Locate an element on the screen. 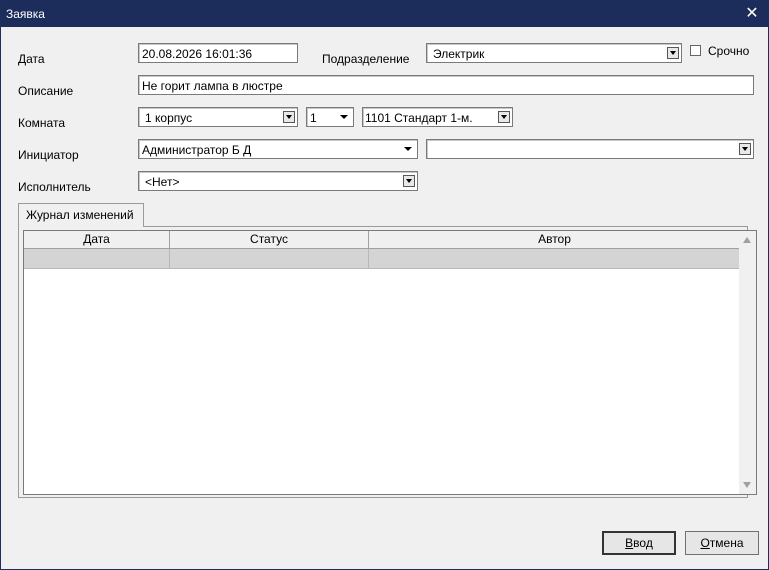 The height and width of the screenshot is (570, 769). date-field: 20.08.2026 16:01:36 is located at coordinates (218, 53).